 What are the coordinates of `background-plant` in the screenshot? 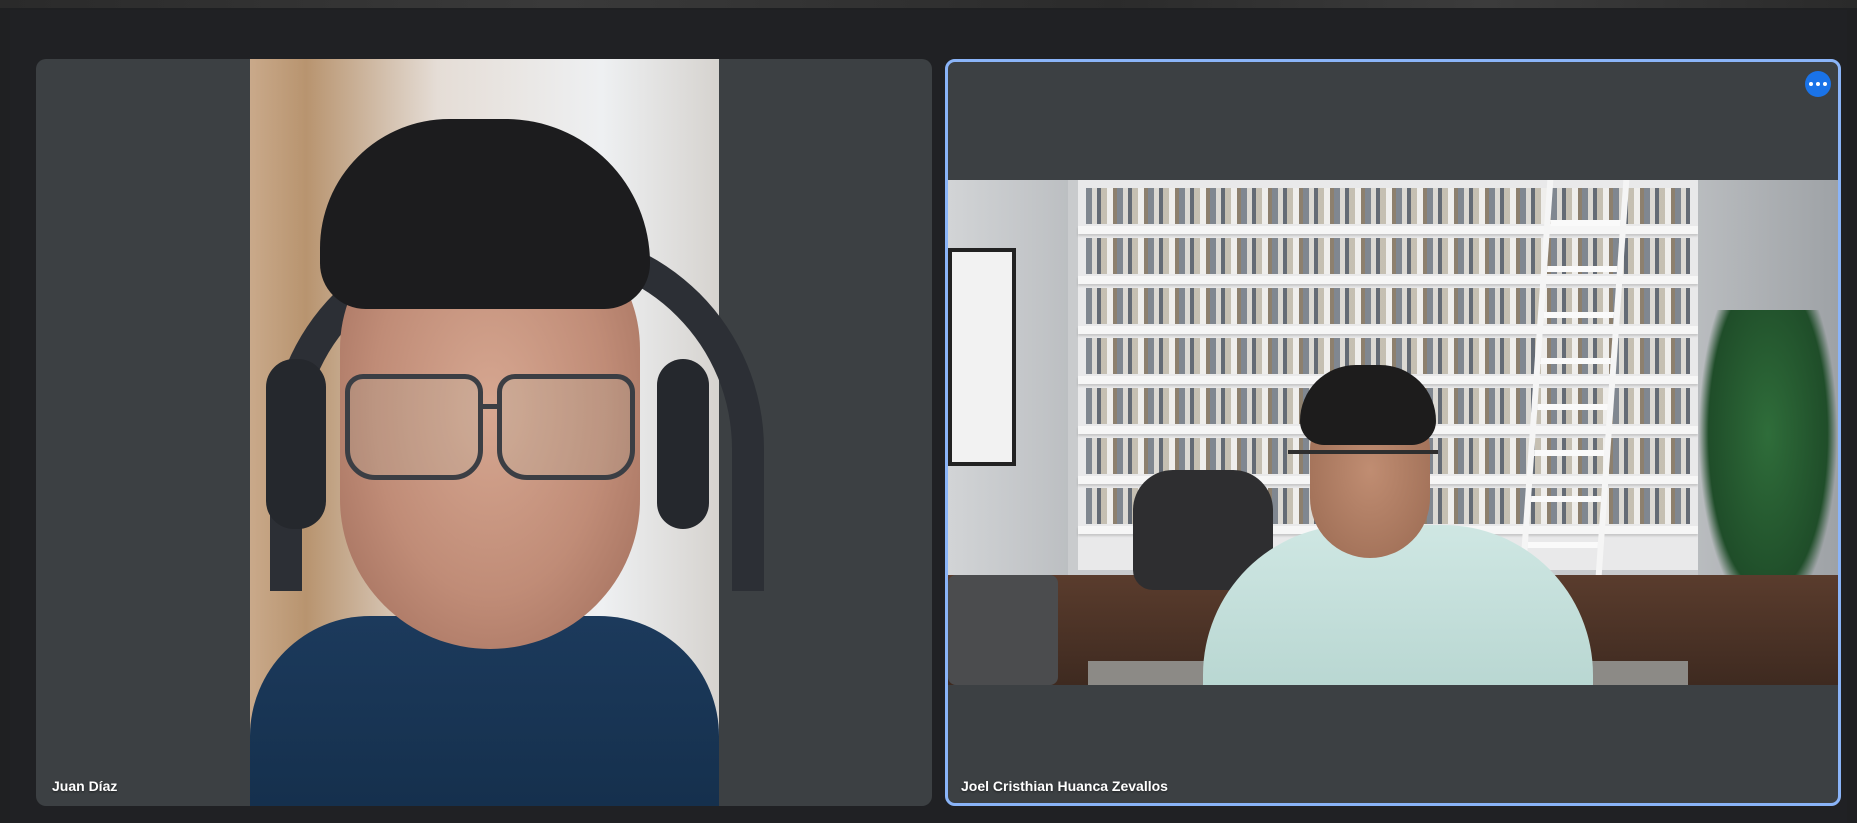 It's located at (1768, 465).